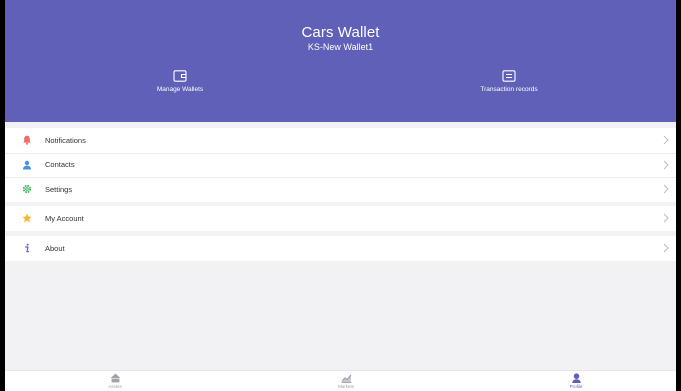 Image resolution: width=681 pixels, height=391 pixels. What do you see at coordinates (65, 140) in the screenshot?
I see `notifications-label: Notifications` at bounding box center [65, 140].